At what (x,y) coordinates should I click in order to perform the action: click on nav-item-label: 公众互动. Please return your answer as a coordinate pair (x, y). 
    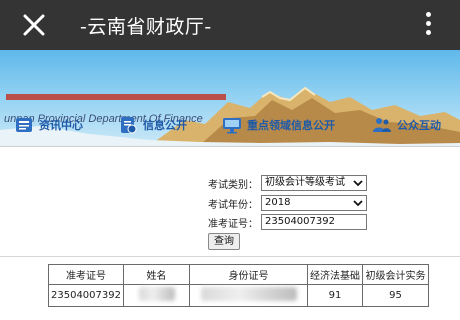
    Looking at the image, I should click on (419, 125).